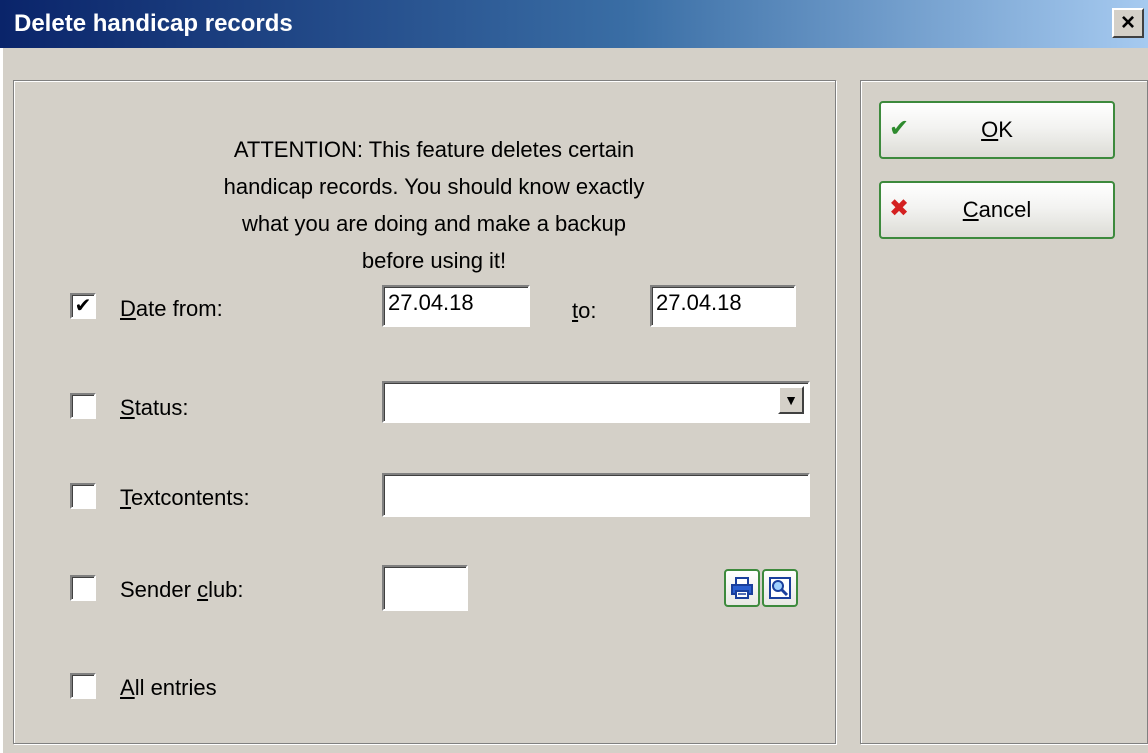  What do you see at coordinates (153, 23) in the screenshot?
I see `window-title: Delete handicap records` at bounding box center [153, 23].